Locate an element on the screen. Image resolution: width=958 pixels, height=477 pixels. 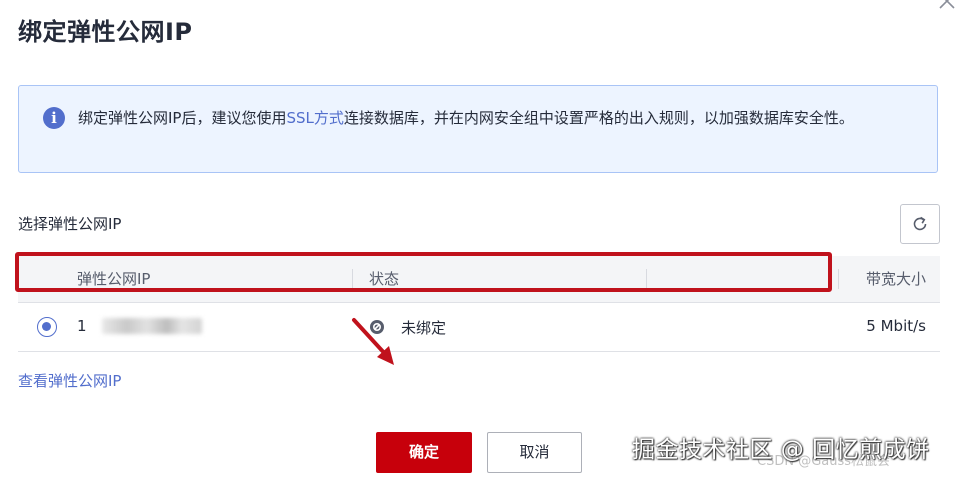
eip-bandwidth: 5 Mbit/s is located at coordinates (896, 326).